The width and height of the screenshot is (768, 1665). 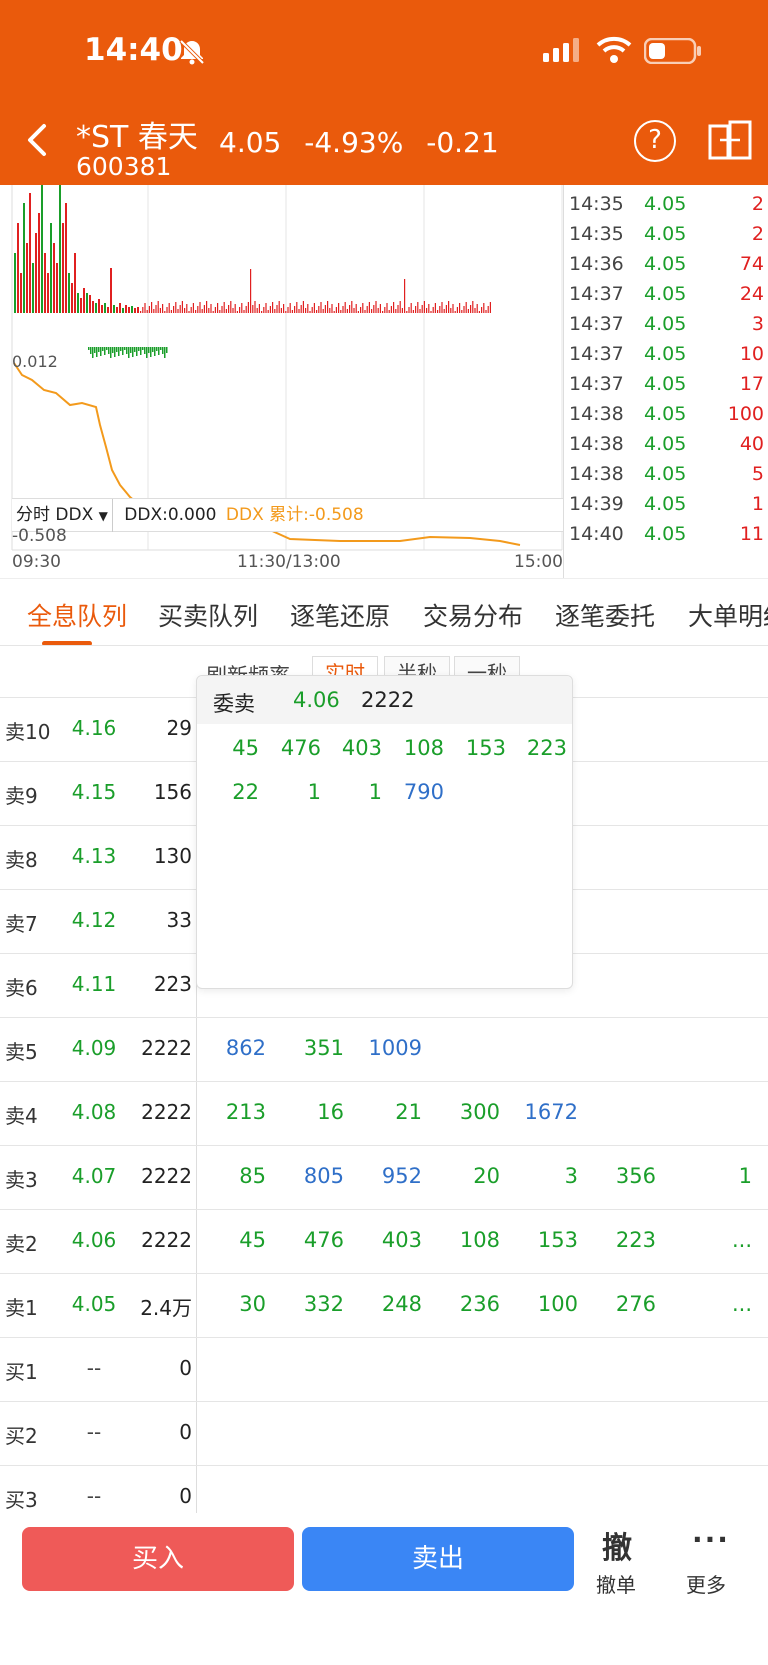 What do you see at coordinates (384, 1370) in the screenshot?
I see `order-book-row: 买1 -- 0` at bounding box center [384, 1370].